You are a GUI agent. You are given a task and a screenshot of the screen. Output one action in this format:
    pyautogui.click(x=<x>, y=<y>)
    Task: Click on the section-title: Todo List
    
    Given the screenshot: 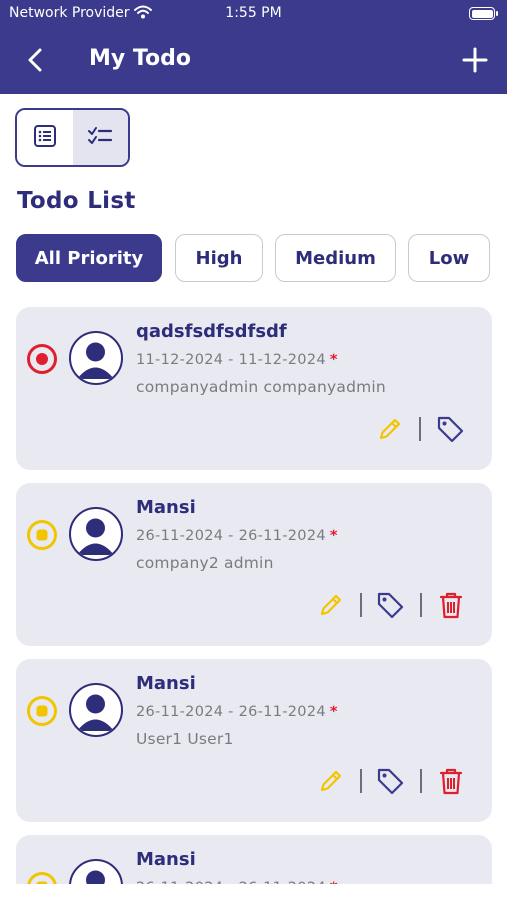 What is the action you would take?
    pyautogui.click(x=76, y=201)
    